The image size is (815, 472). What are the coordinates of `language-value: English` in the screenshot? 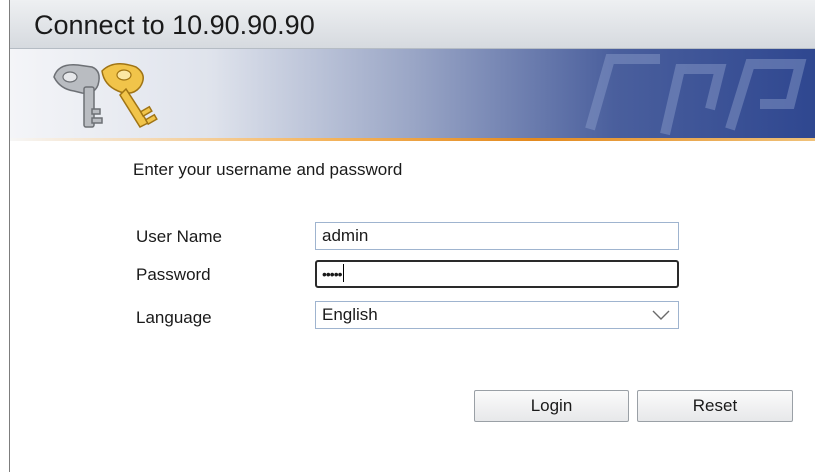 It's located at (350, 314).